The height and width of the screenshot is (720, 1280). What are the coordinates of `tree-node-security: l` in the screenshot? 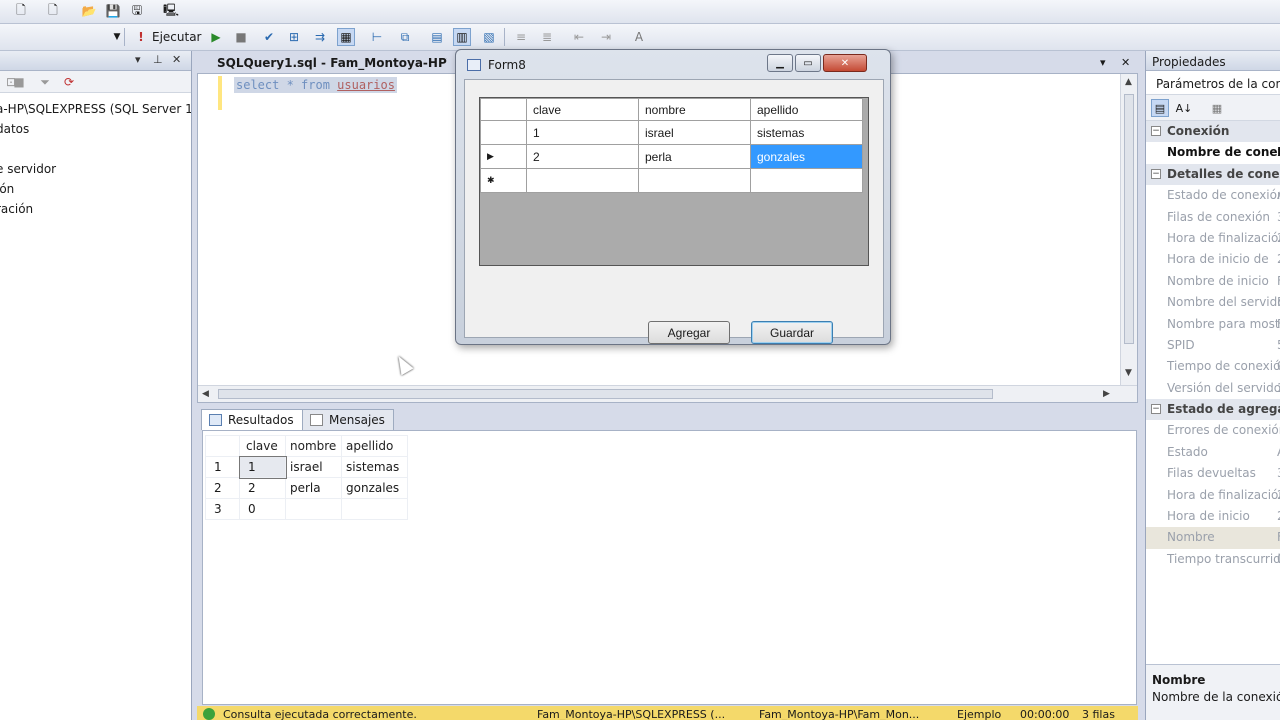 It's located at (95, 149).